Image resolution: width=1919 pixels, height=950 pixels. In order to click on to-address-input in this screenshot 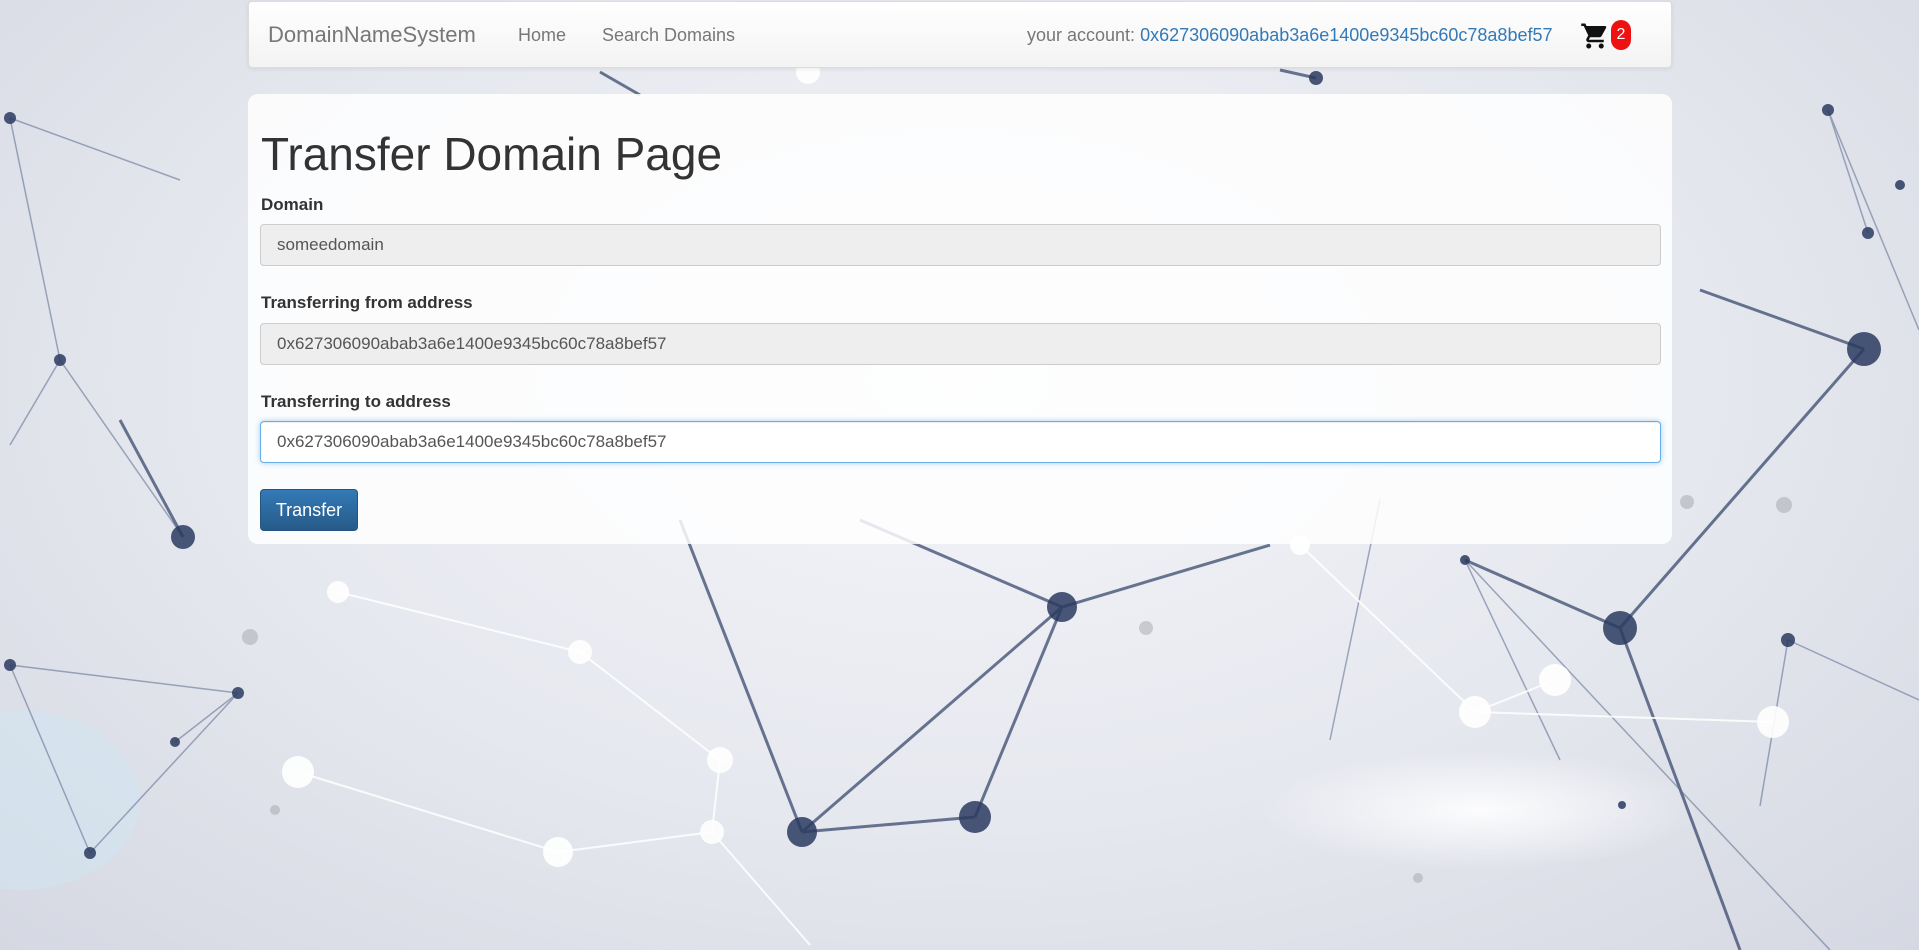, I will do `click(960, 442)`.